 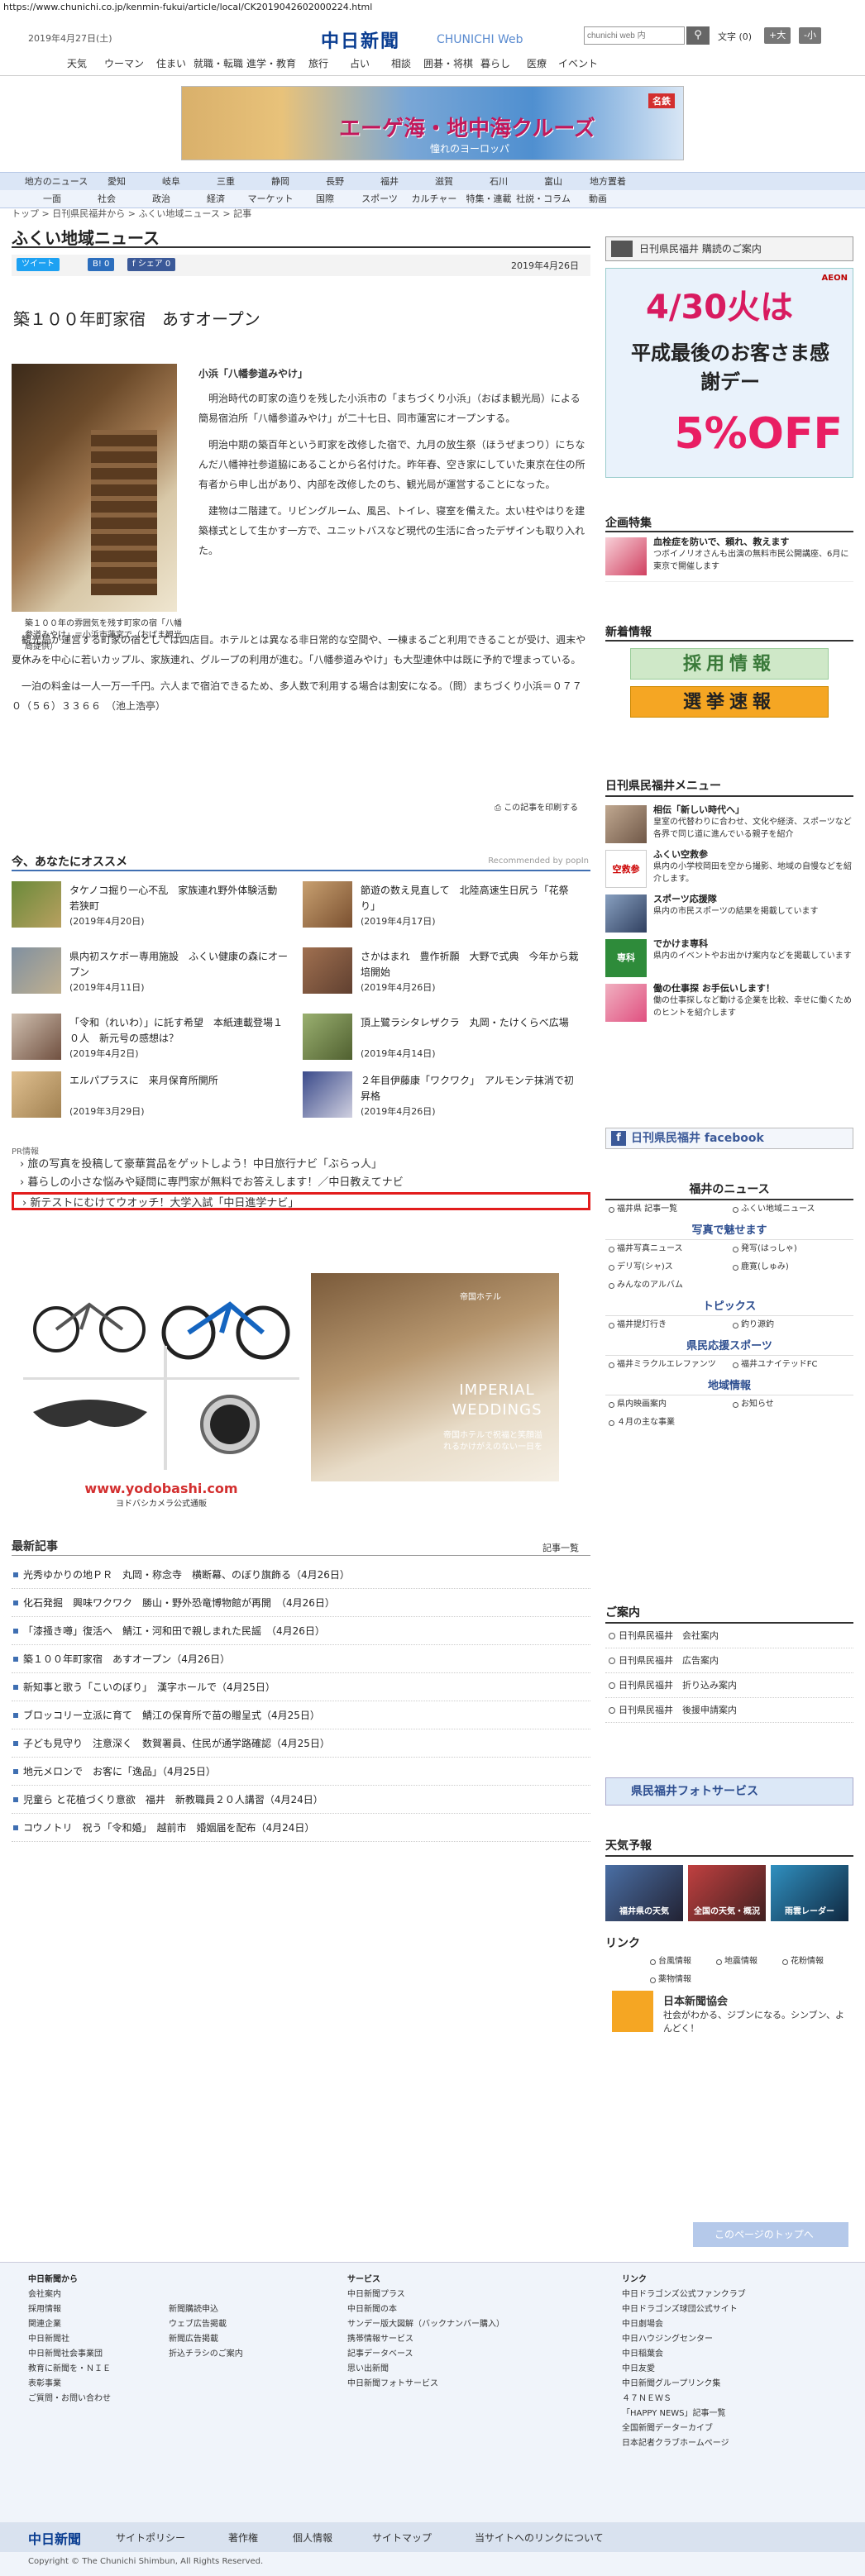 What do you see at coordinates (443, 1096) in the screenshot?
I see `recommend-item: ２年目伊藤康「ワクワク」 アルモンテ抹消で初昇格 (2019年4月26日)` at bounding box center [443, 1096].